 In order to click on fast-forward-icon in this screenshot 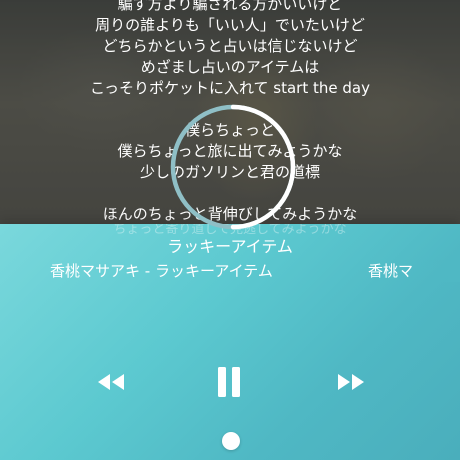, I will do `click(351, 382)`.